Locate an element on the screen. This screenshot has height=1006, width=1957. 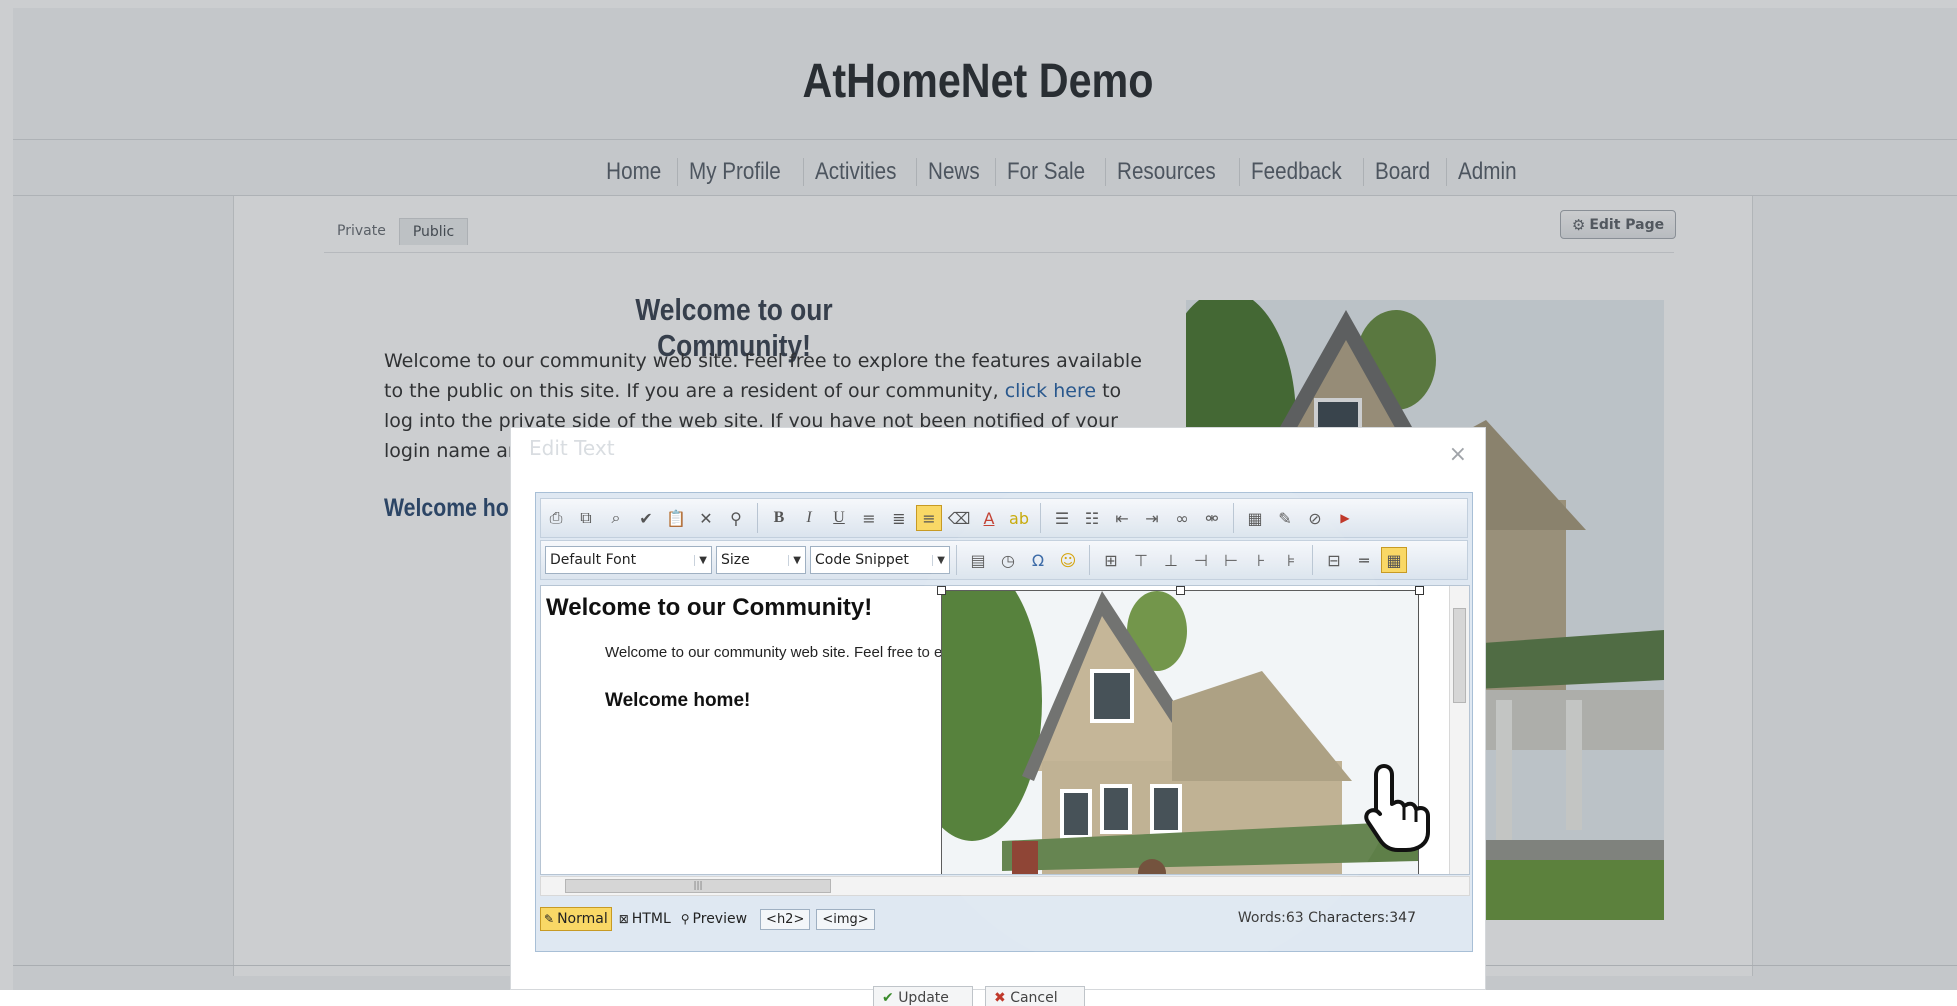
paste-icon: 📋 is located at coordinates (676, 518).